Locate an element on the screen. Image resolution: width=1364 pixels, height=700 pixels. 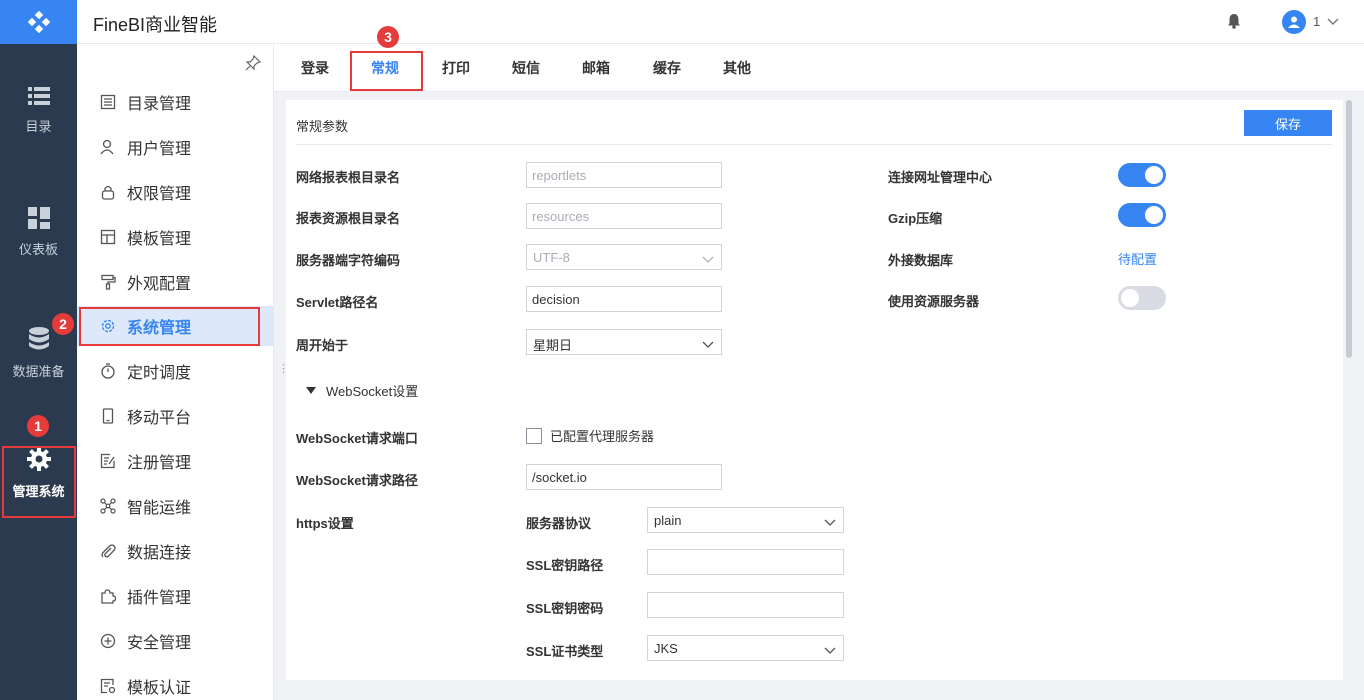
submenu-item-label: 定时调度 is located at coordinates (159, 373).